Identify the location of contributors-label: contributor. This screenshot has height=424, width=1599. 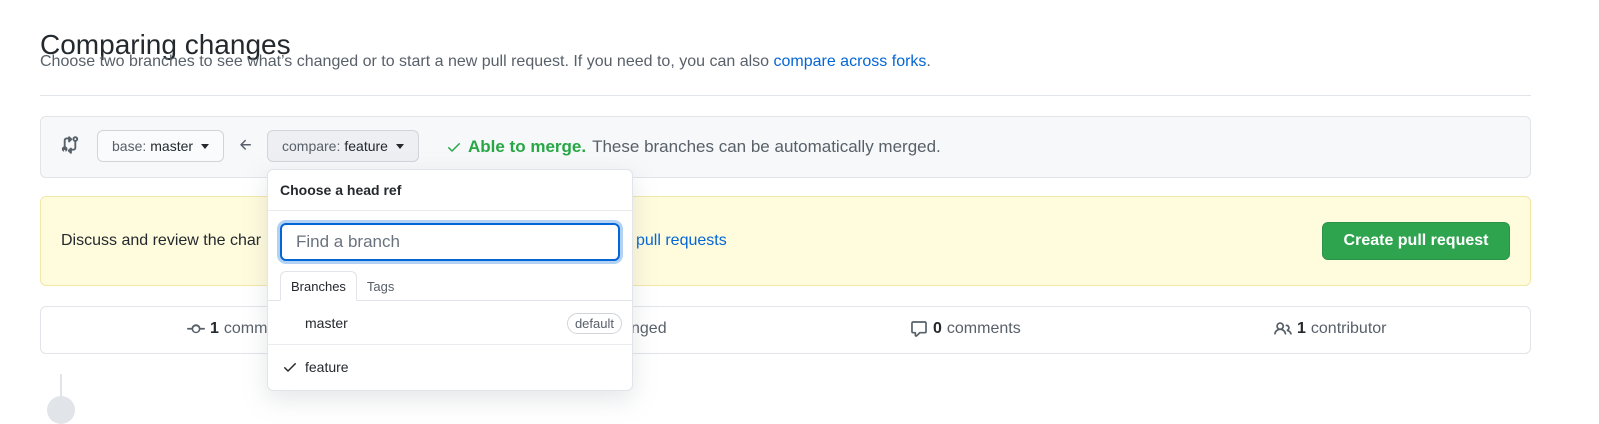
(1348, 328).